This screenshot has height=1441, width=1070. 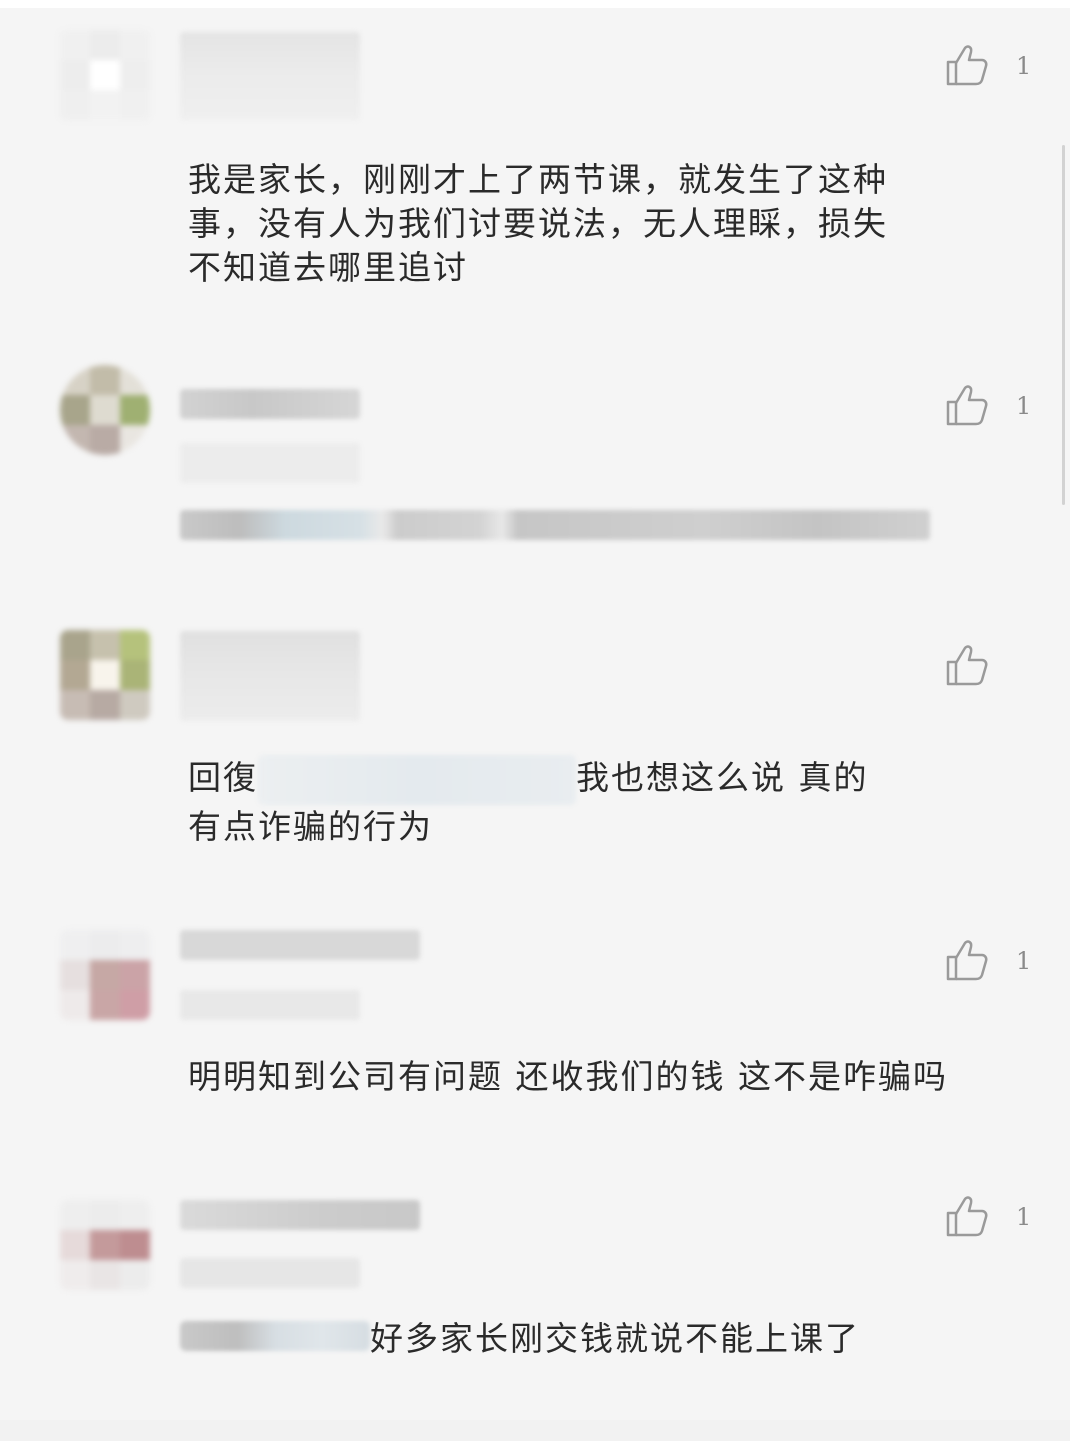 I want to click on comment-text-line: 好多家长刚交钱就说不能上课了, so click(x=615, y=1338).